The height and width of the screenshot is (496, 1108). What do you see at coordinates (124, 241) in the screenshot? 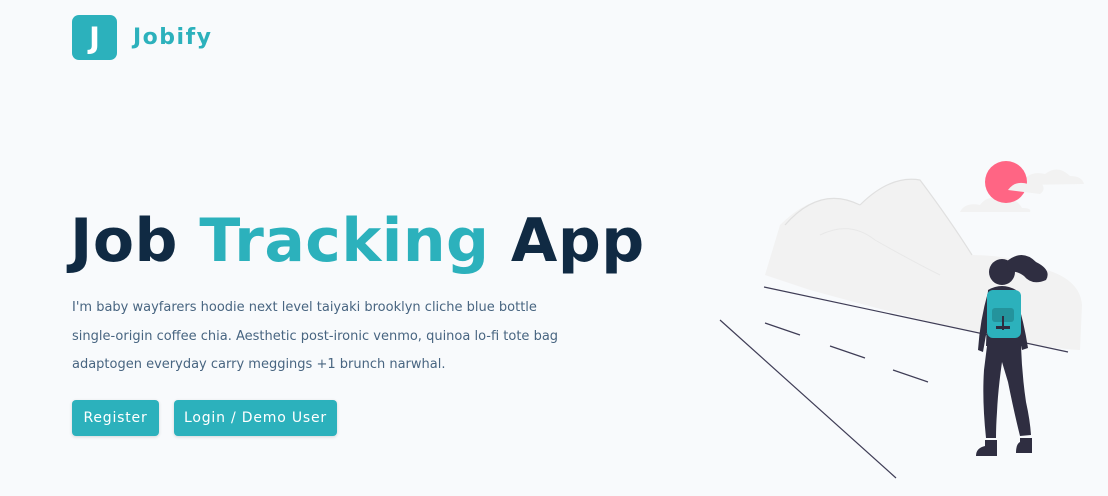
I see `title-part-1: Job` at bounding box center [124, 241].